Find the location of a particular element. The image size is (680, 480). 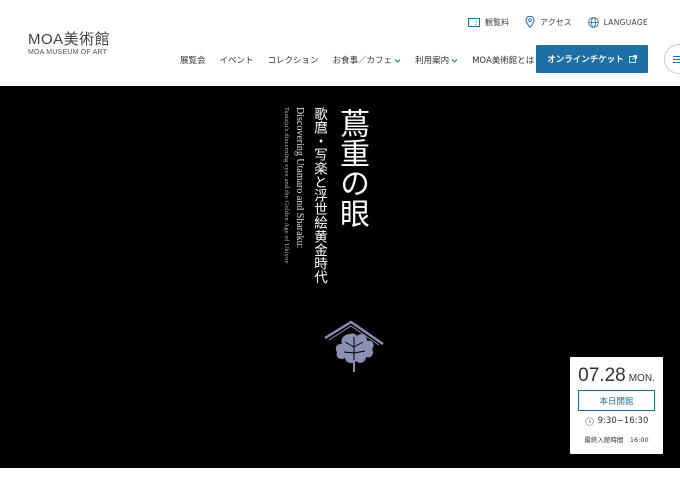

nav-item-events: イベント is located at coordinates (237, 60).